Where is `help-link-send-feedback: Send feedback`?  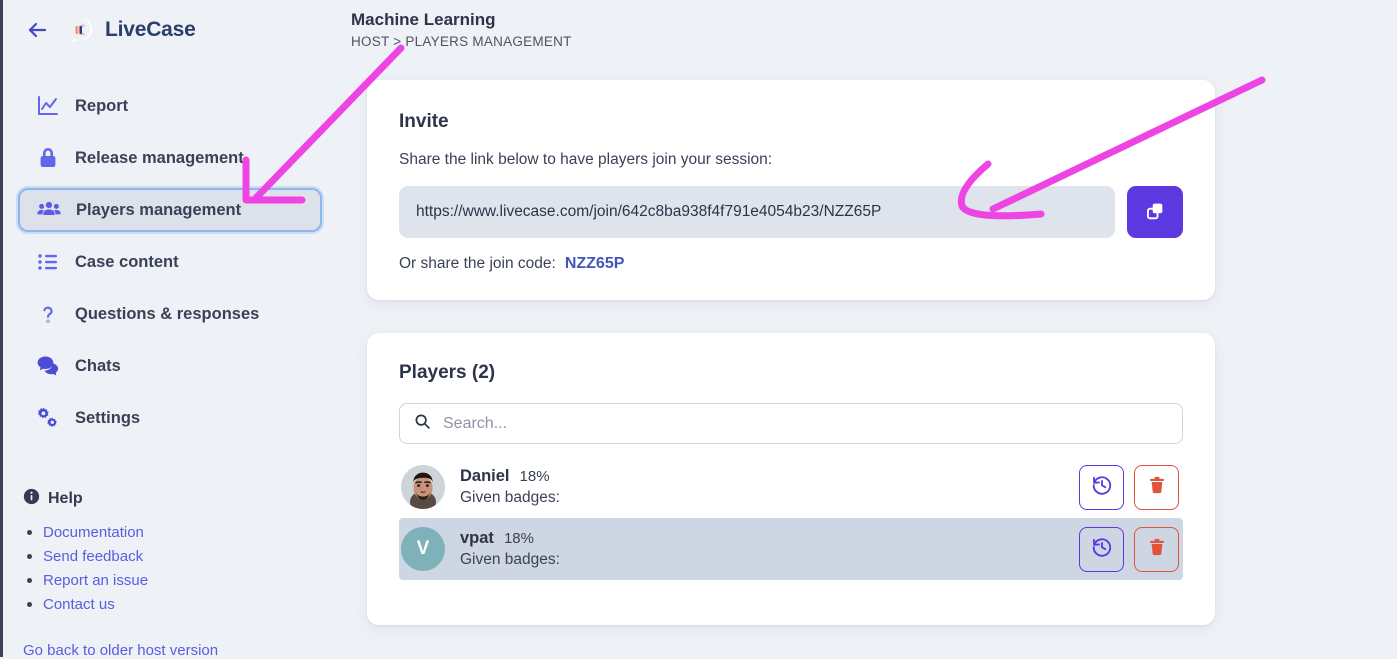
help-link-send-feedback: Send feedback is located at coordinates (93, 556).